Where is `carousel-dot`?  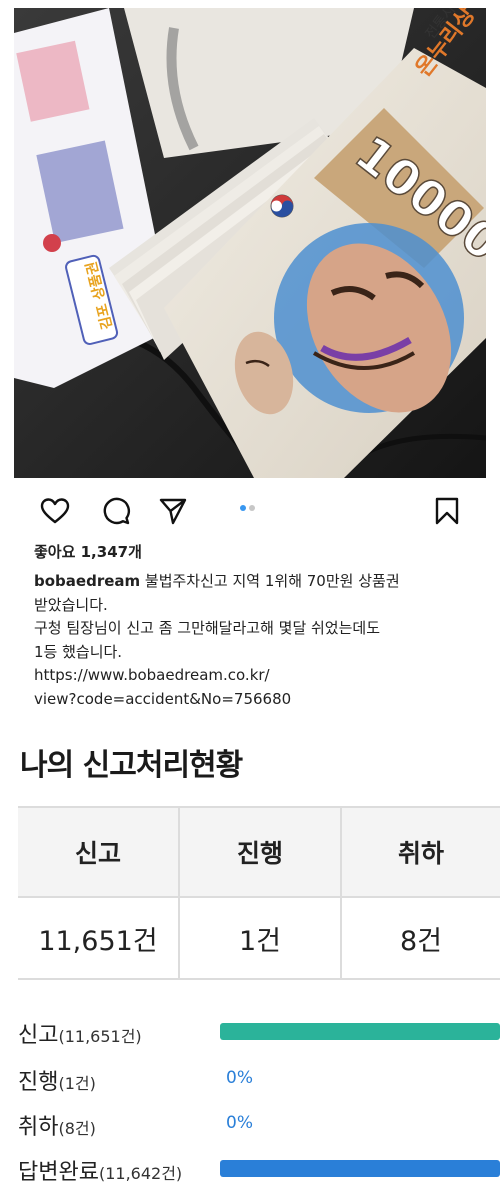
carousel-dot is located at coordinates (252, 508).